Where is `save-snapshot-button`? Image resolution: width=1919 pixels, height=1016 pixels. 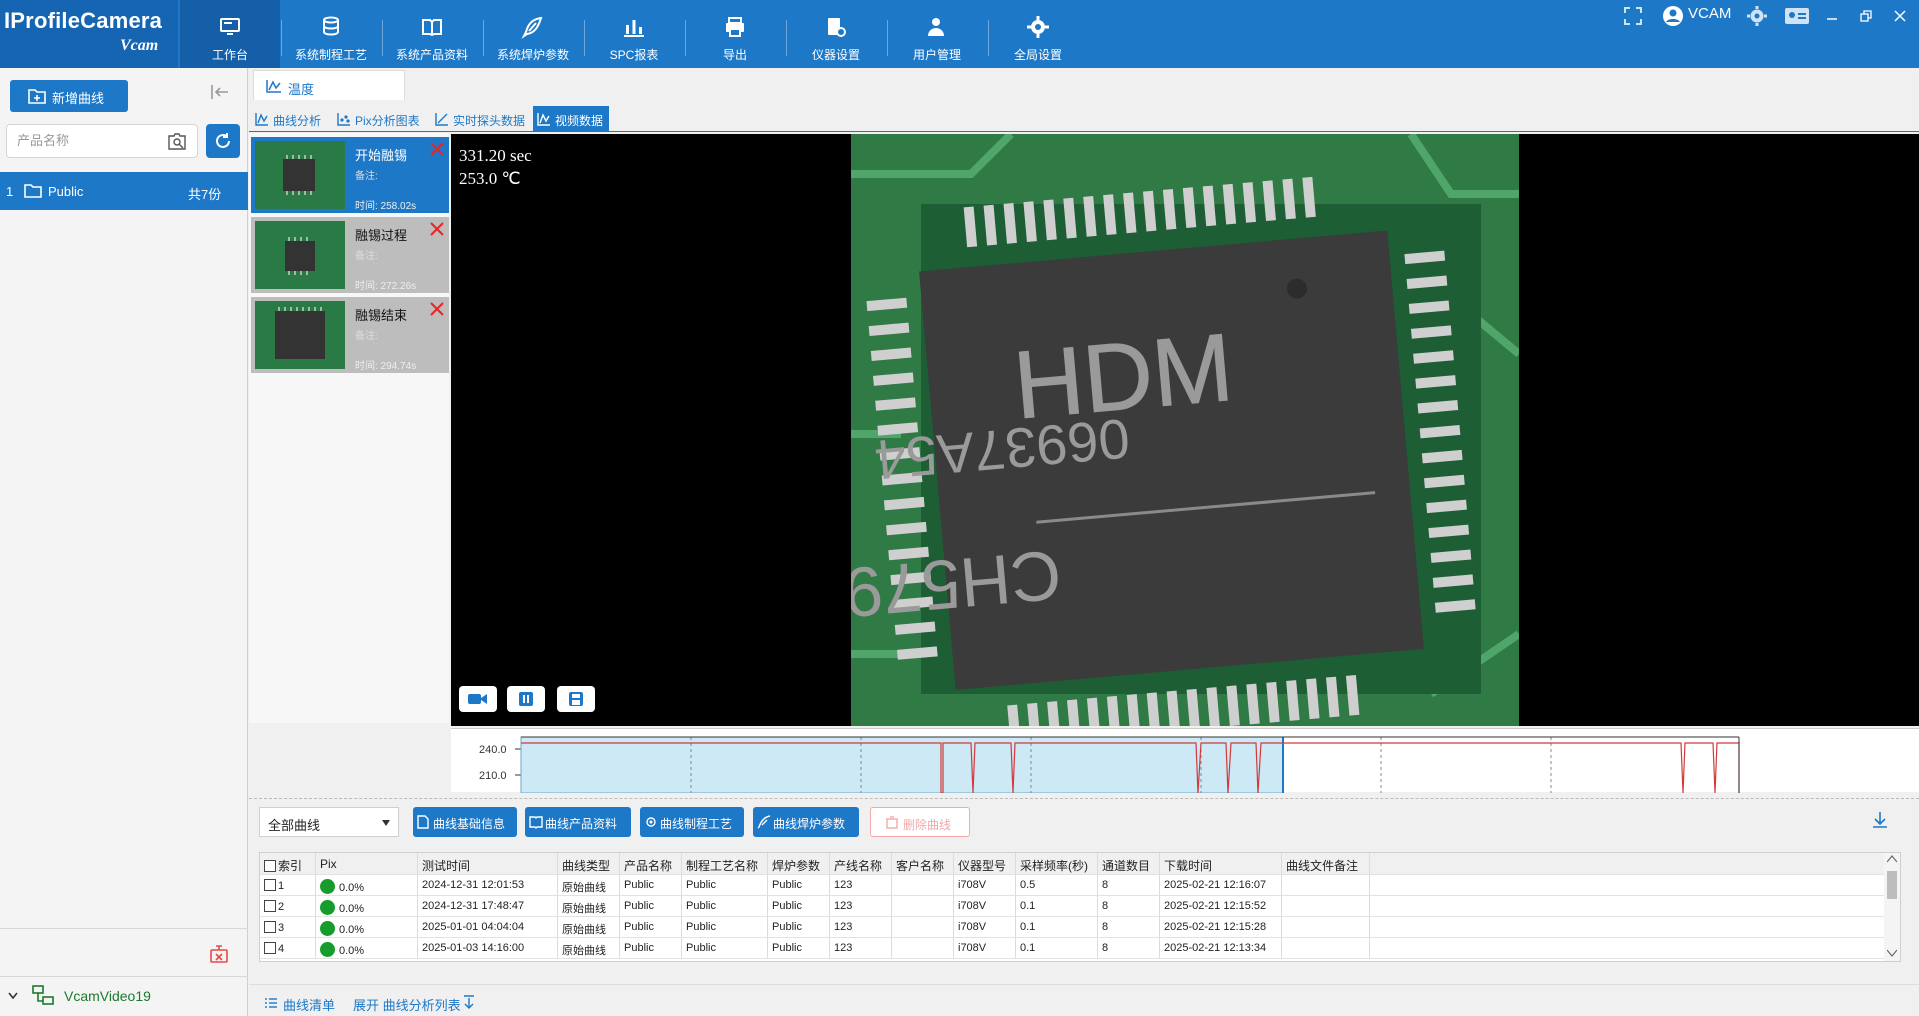 save-snapshot-button is located at coordinates (576, 699).